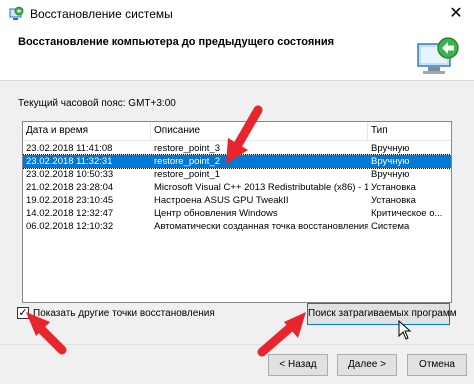 Image resolution: width=474 pixels, height=384 pixels. I want to click on timezone-label: Текущий часовой пояс: GMT+3:00, so click(97, 103).